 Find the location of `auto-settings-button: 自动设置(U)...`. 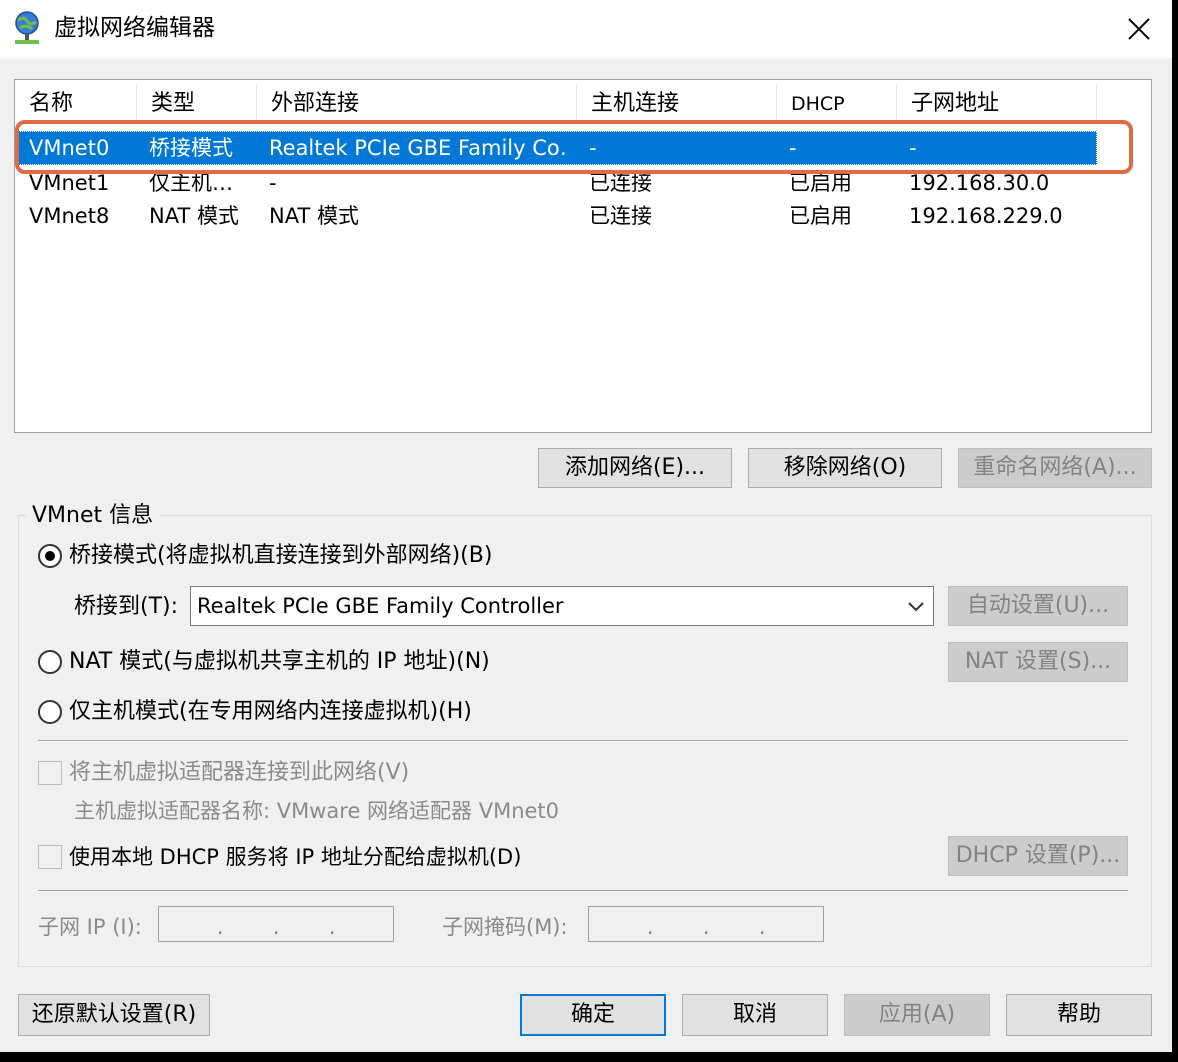

auto-settings-button: 自动设置(U)... is located at coordinates (1038, 606).